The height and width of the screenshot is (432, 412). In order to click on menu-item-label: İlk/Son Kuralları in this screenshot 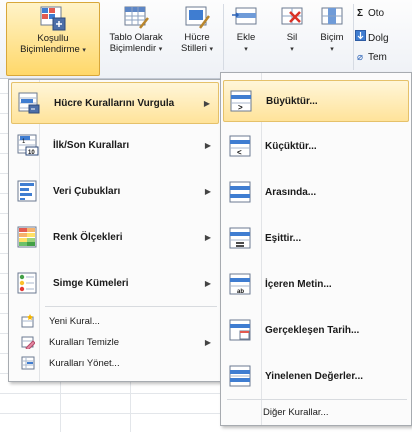, I will do `click(91, 145)`.